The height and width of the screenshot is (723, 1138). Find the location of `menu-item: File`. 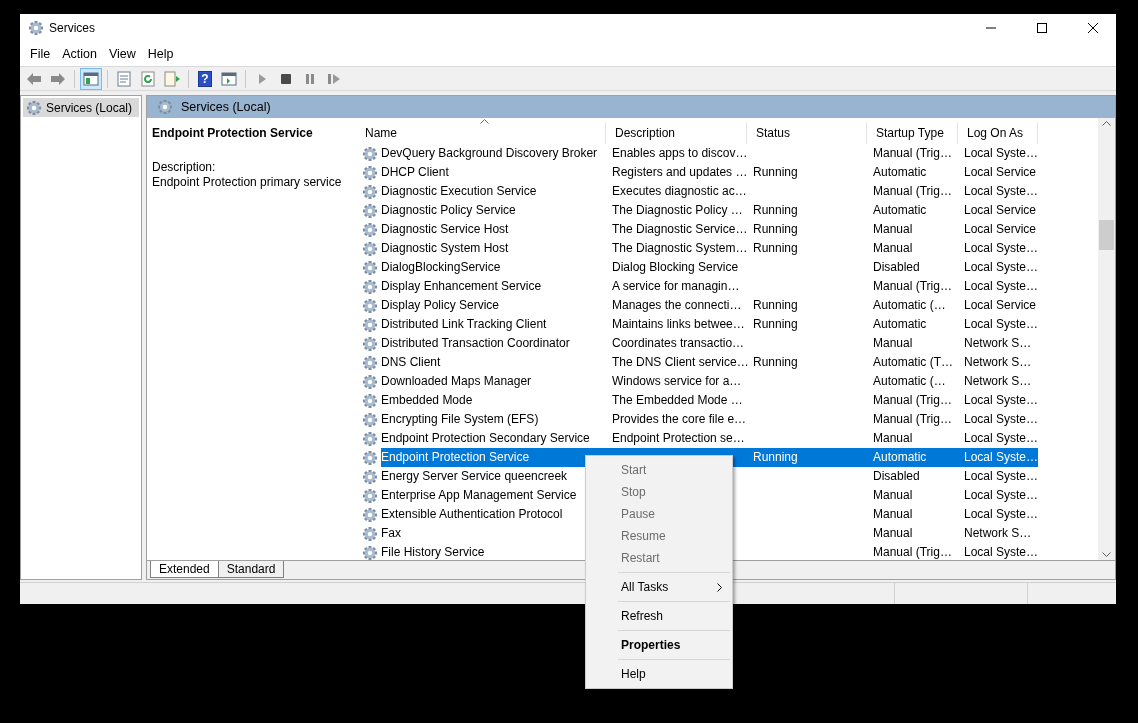

menu-item: File is located at coordinates (40, 54).